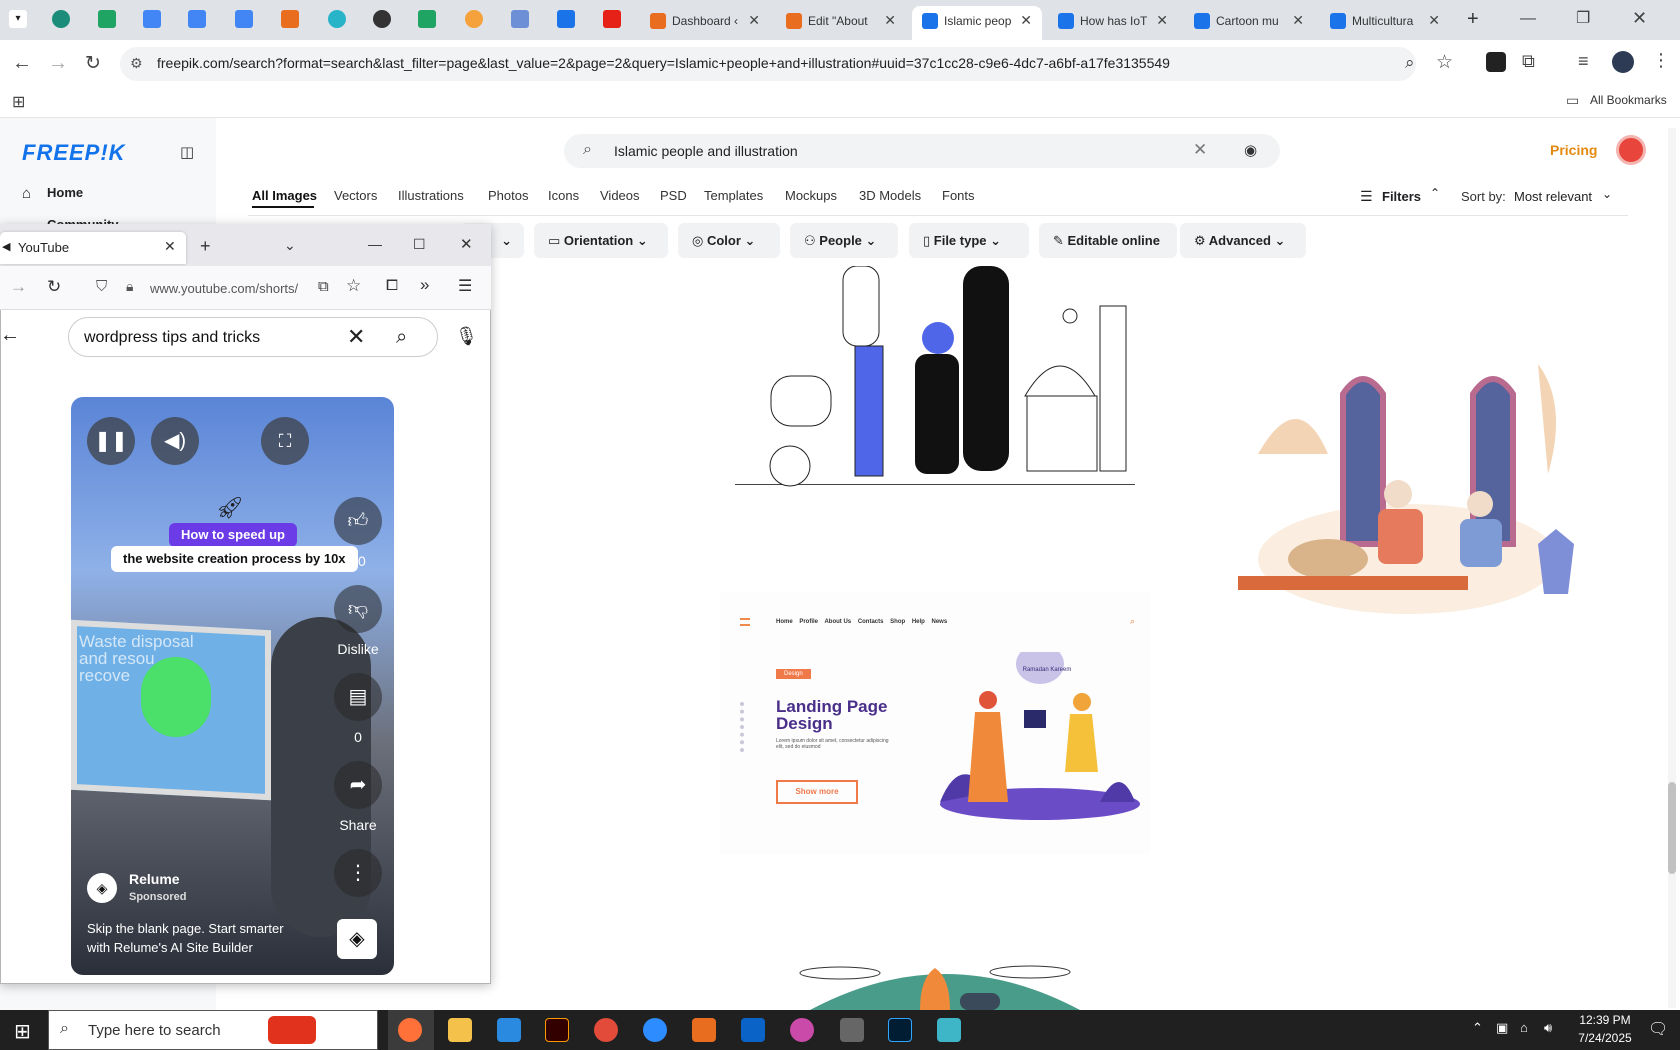 The height and width of the screenshot is (1050, 1680). I want to click on search-icon: ⌕, so click(401, 337).